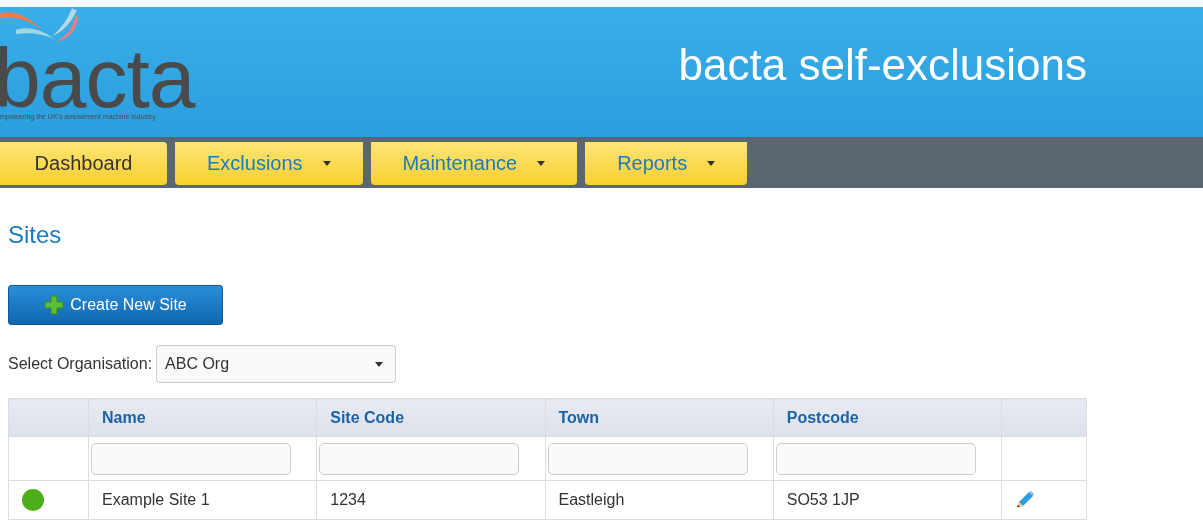 The width and height of the screenshot is (1203, 520). I want to click on column-header: Site Code, so click(430, 417).